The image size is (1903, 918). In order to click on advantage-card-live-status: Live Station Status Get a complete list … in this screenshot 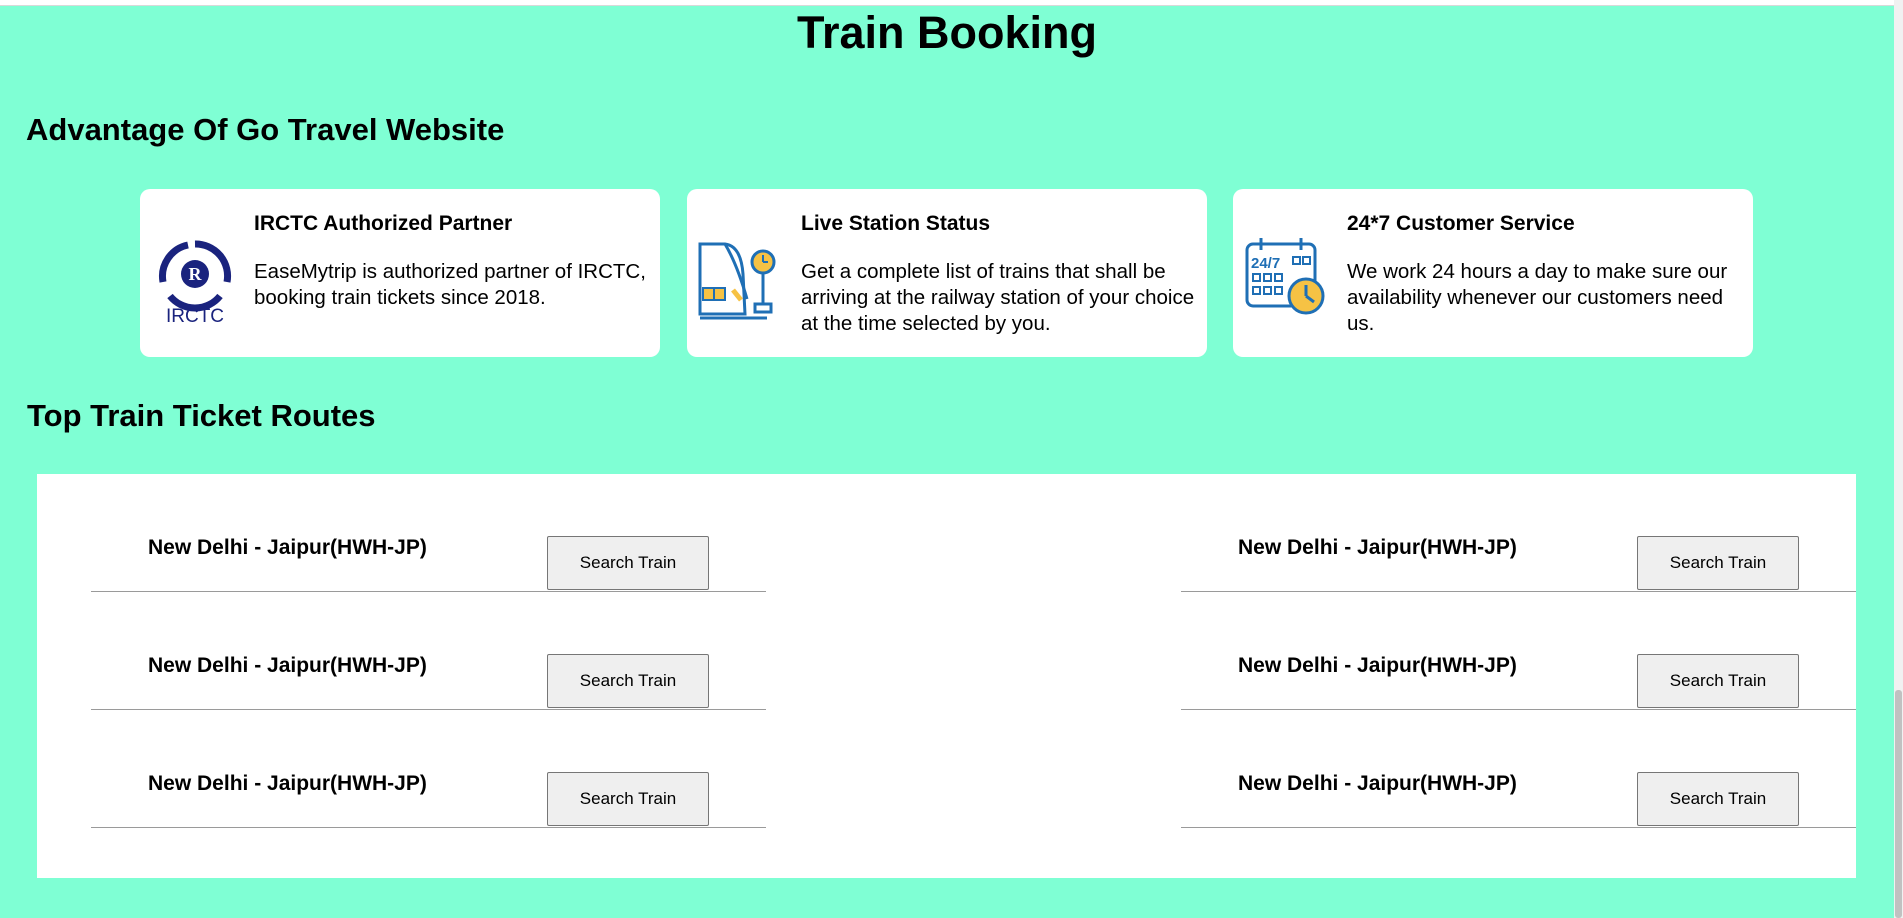, I will do `click(947, 273)`.